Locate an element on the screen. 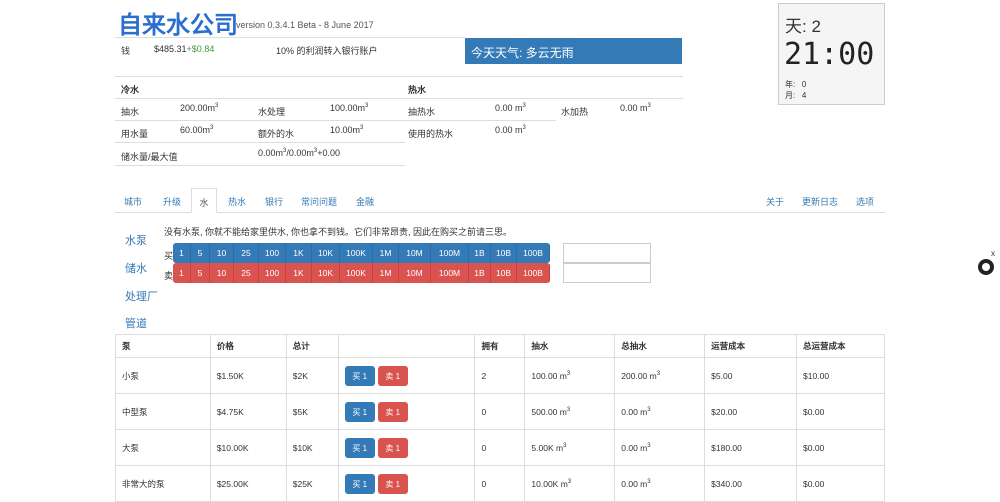 The width and height of the screenshot is (1000, 502). buy-qty-100-button: 100 is located at coordinates (272, 253).